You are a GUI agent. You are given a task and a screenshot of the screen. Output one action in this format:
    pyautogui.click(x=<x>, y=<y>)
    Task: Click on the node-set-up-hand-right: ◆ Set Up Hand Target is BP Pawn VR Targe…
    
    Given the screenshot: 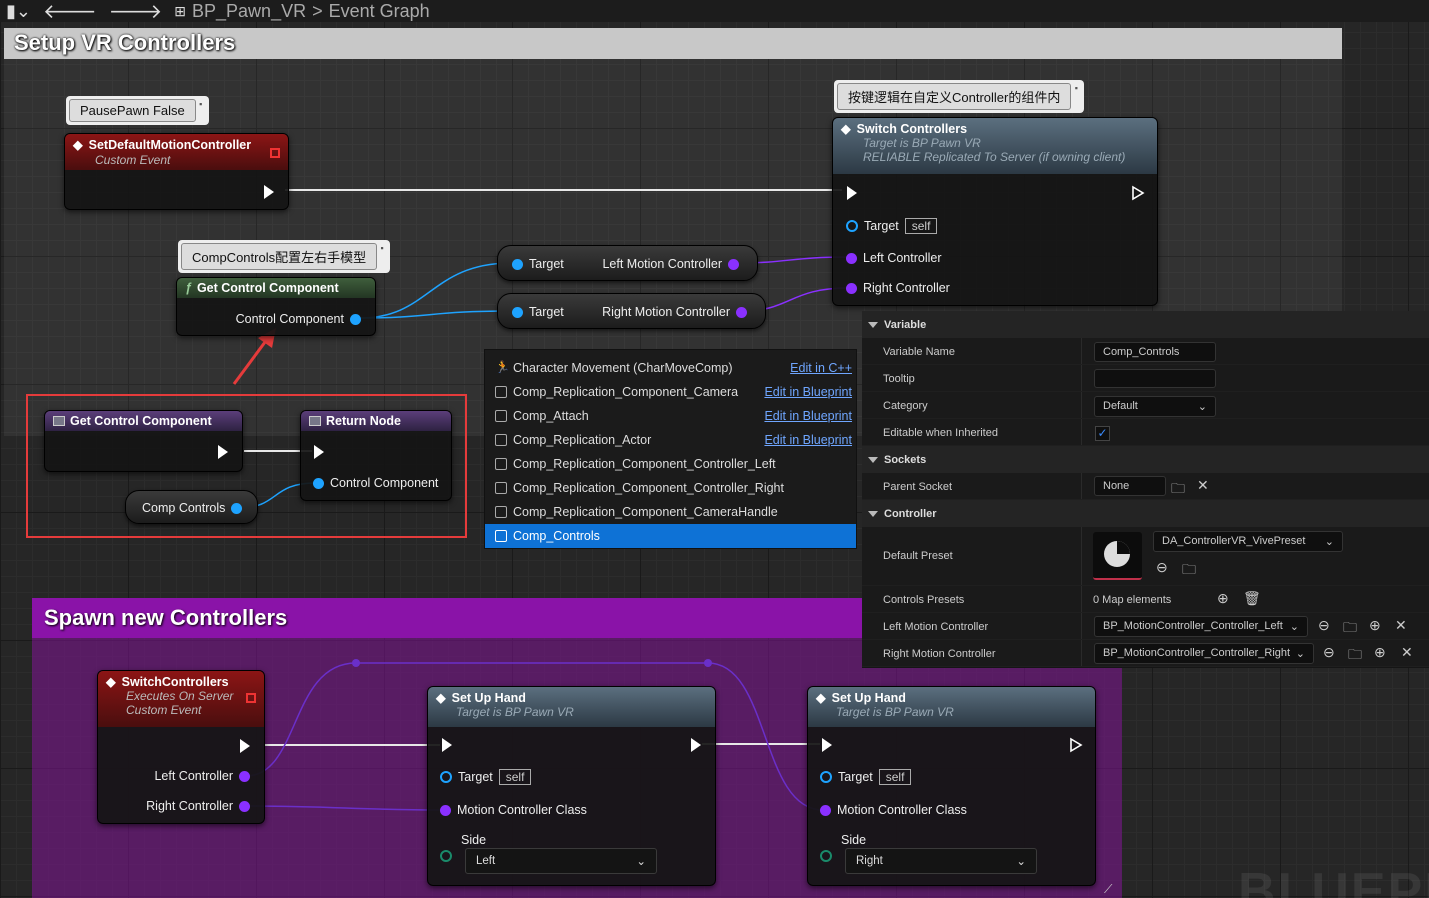 What is the action you would take?
    pyautogui.click(x=951, y=786)
    